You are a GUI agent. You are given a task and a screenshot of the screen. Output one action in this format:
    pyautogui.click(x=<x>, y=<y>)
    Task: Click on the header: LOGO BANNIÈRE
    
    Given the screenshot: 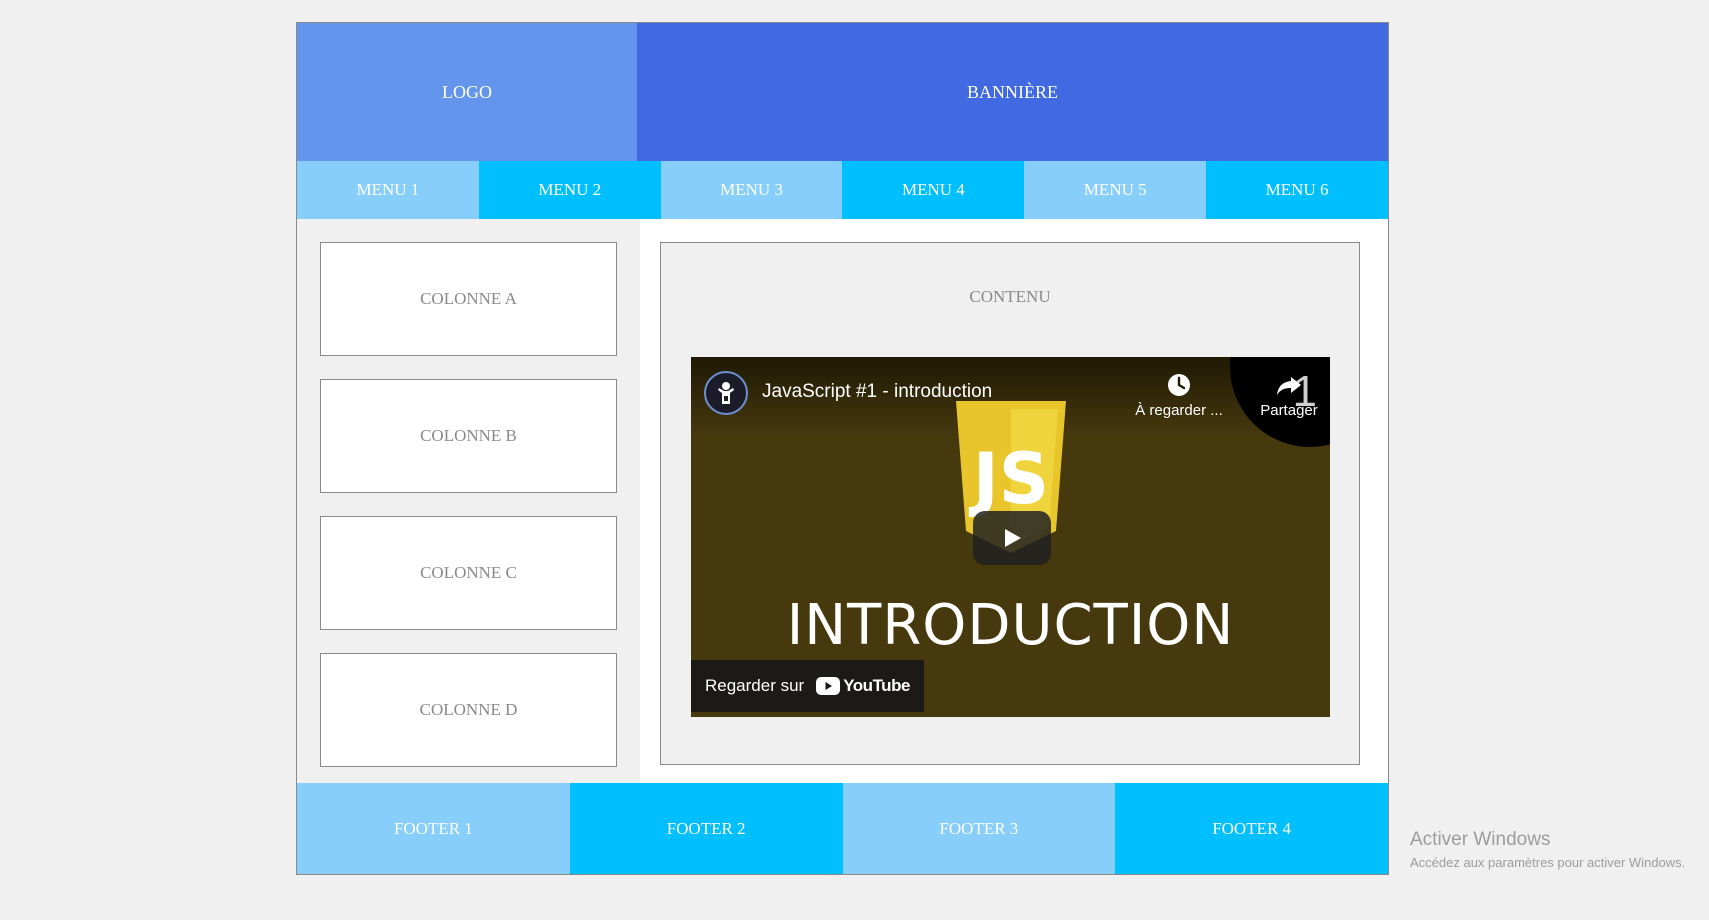 What is the action you would take?
    pyautogui.click(x=842, y=92)
    